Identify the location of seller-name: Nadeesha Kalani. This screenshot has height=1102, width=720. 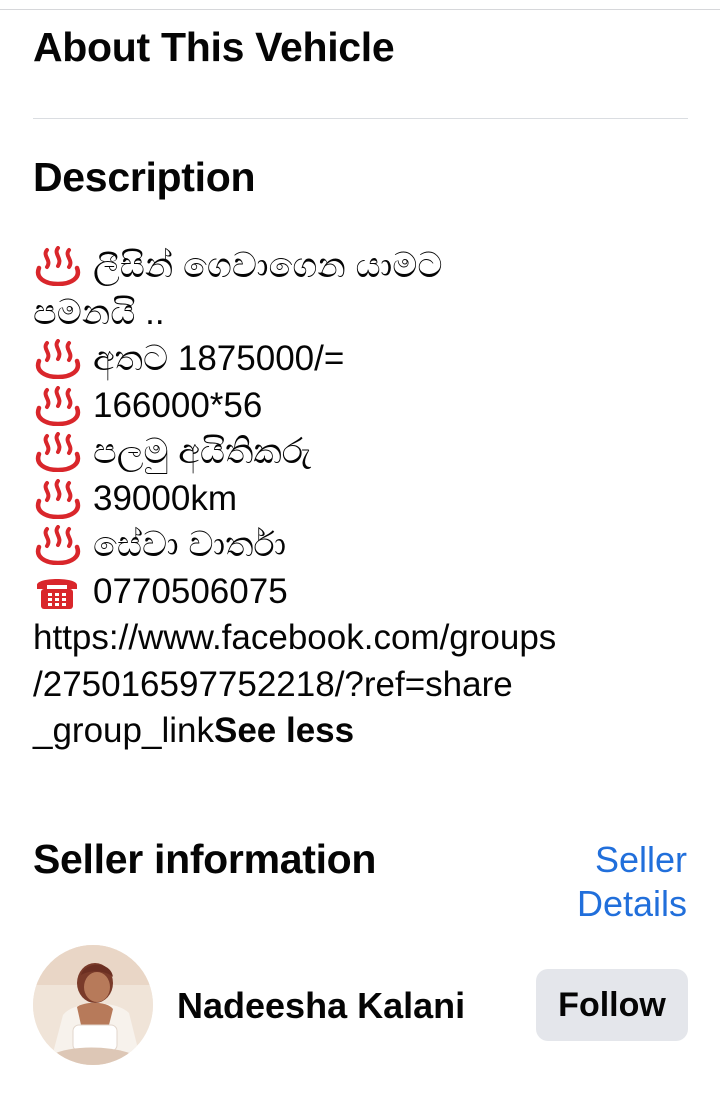
(321, 1006).